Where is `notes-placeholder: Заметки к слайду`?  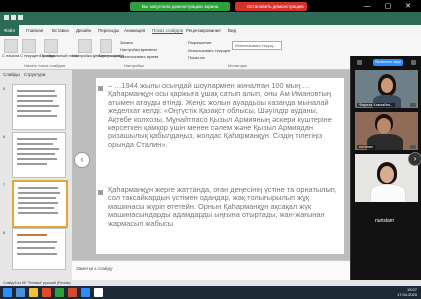 notes-placeholder: Заметки к слайду is located at coordinates (94, 268).